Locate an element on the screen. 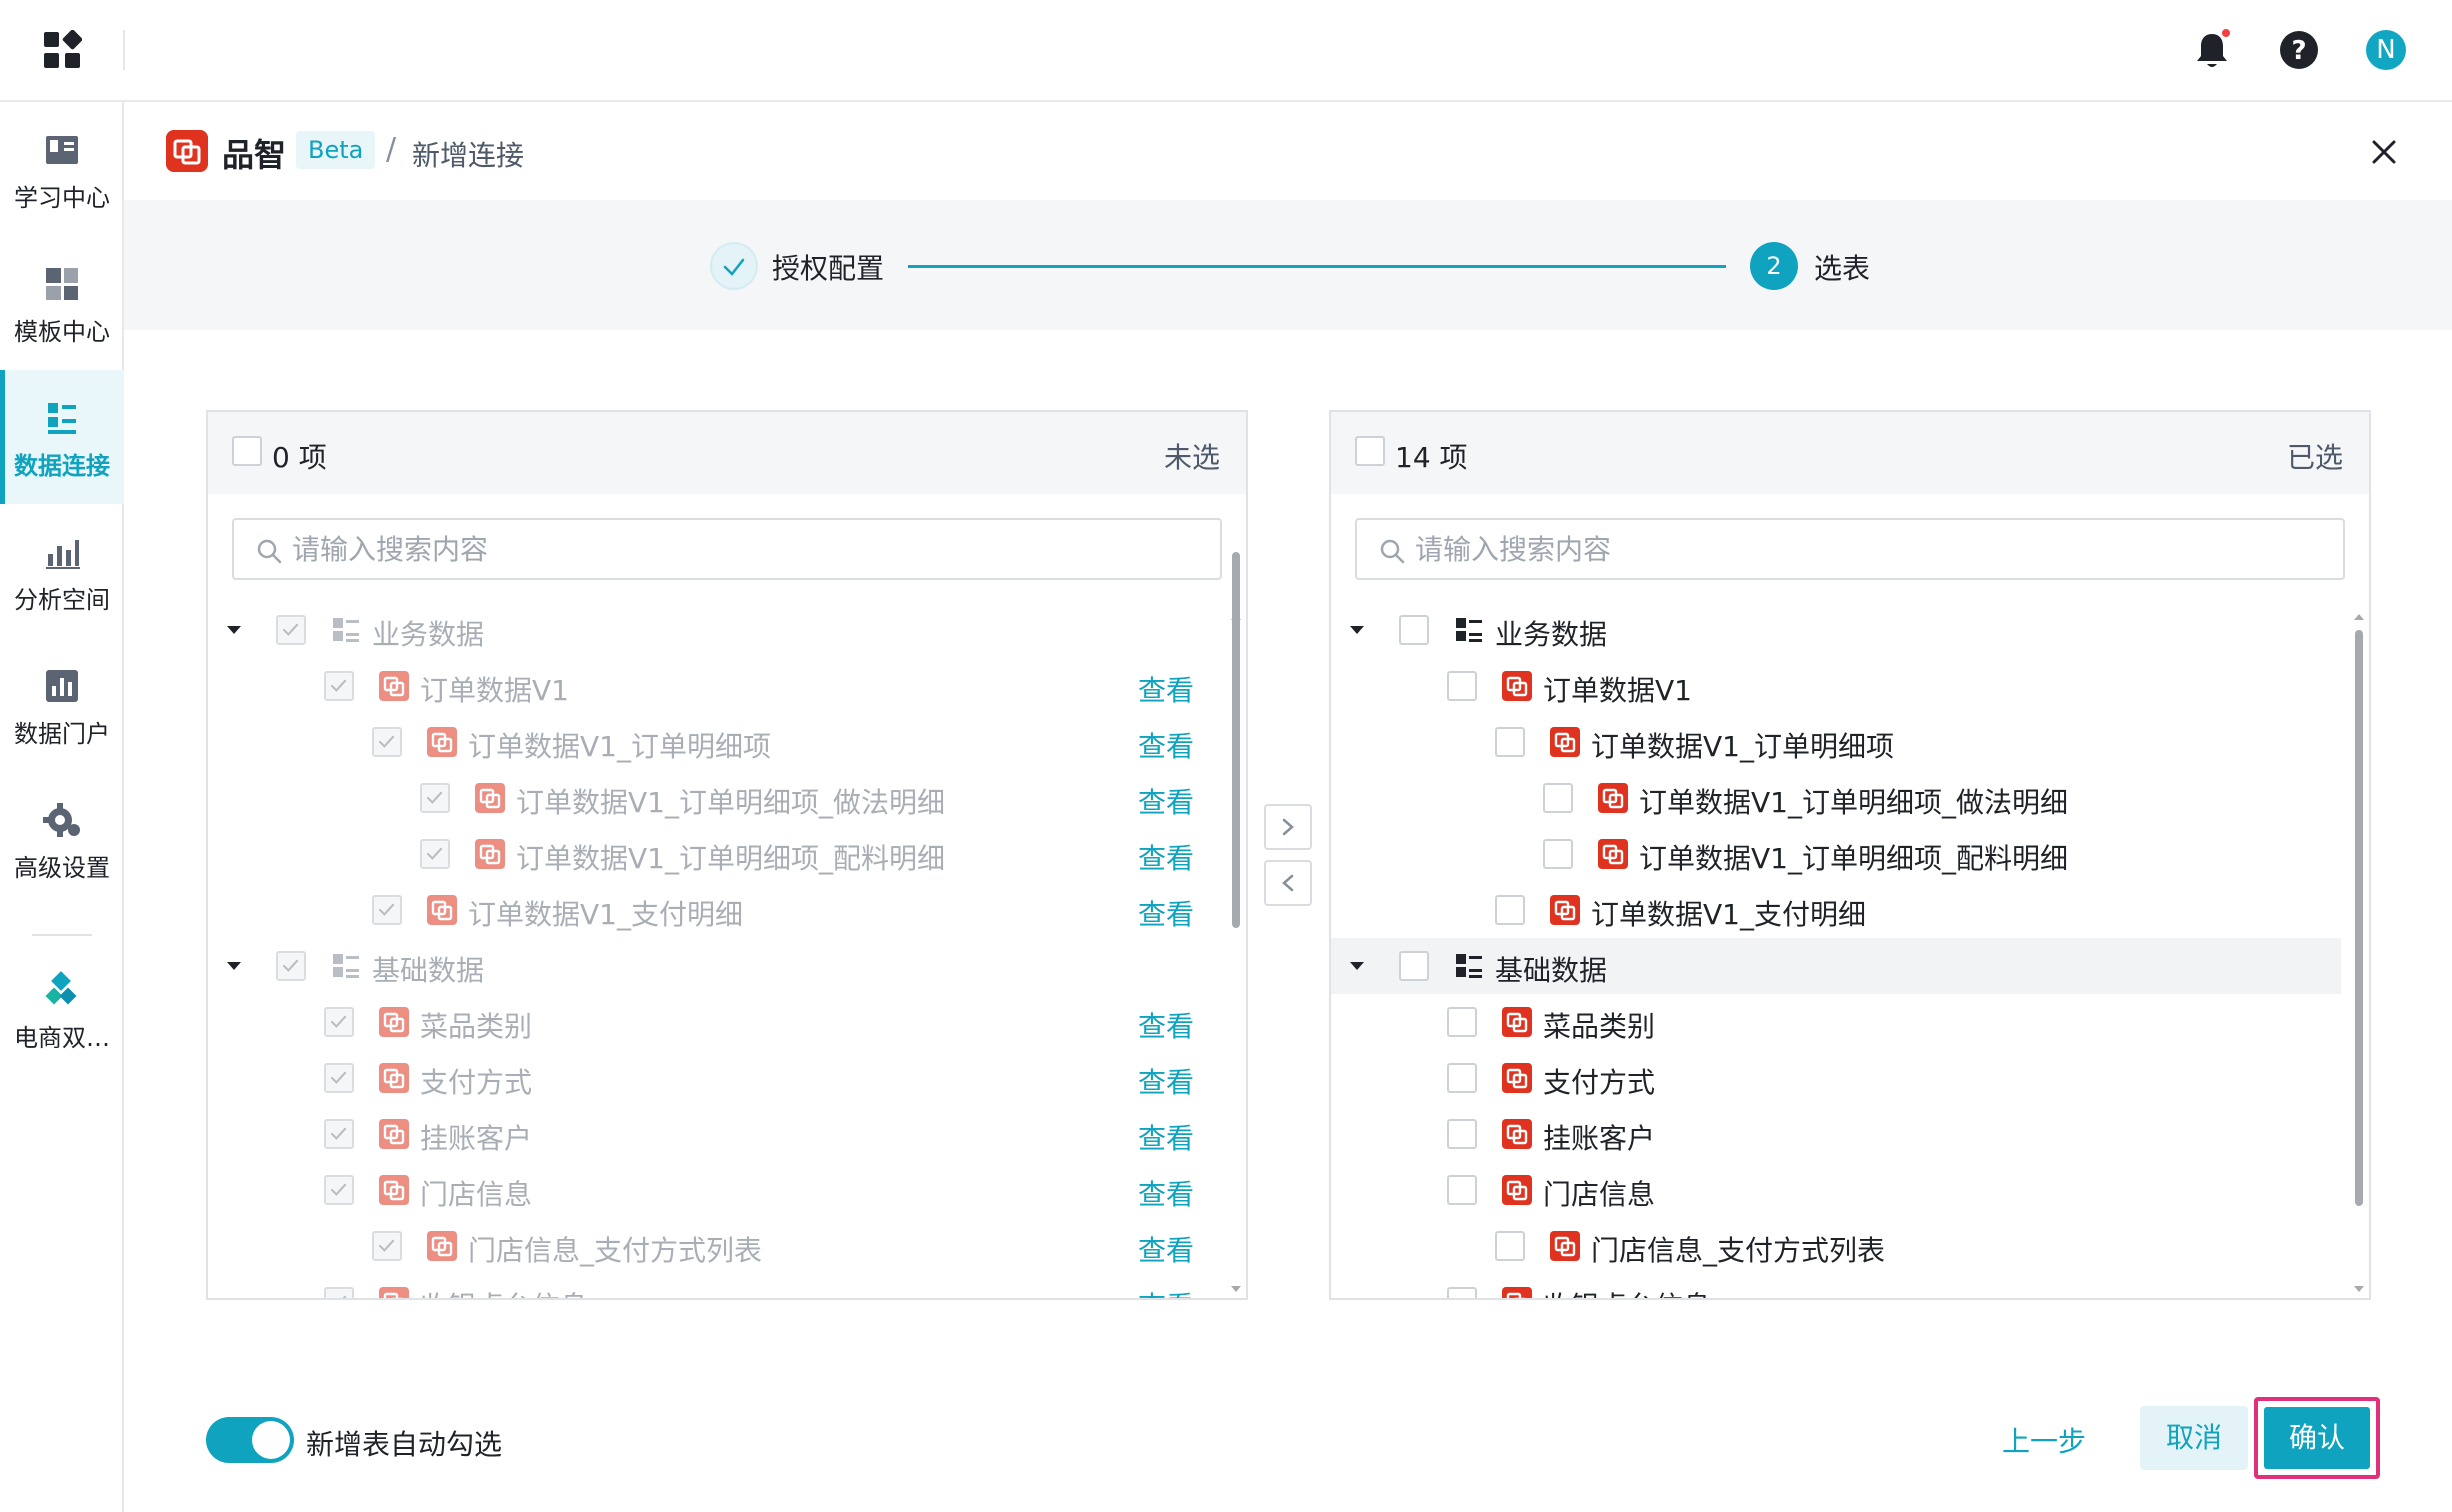 The image size is (2452, 1512). tree-table-row: 门店信息_支付方式列表 查看 is located at coordinates (713, 1246).